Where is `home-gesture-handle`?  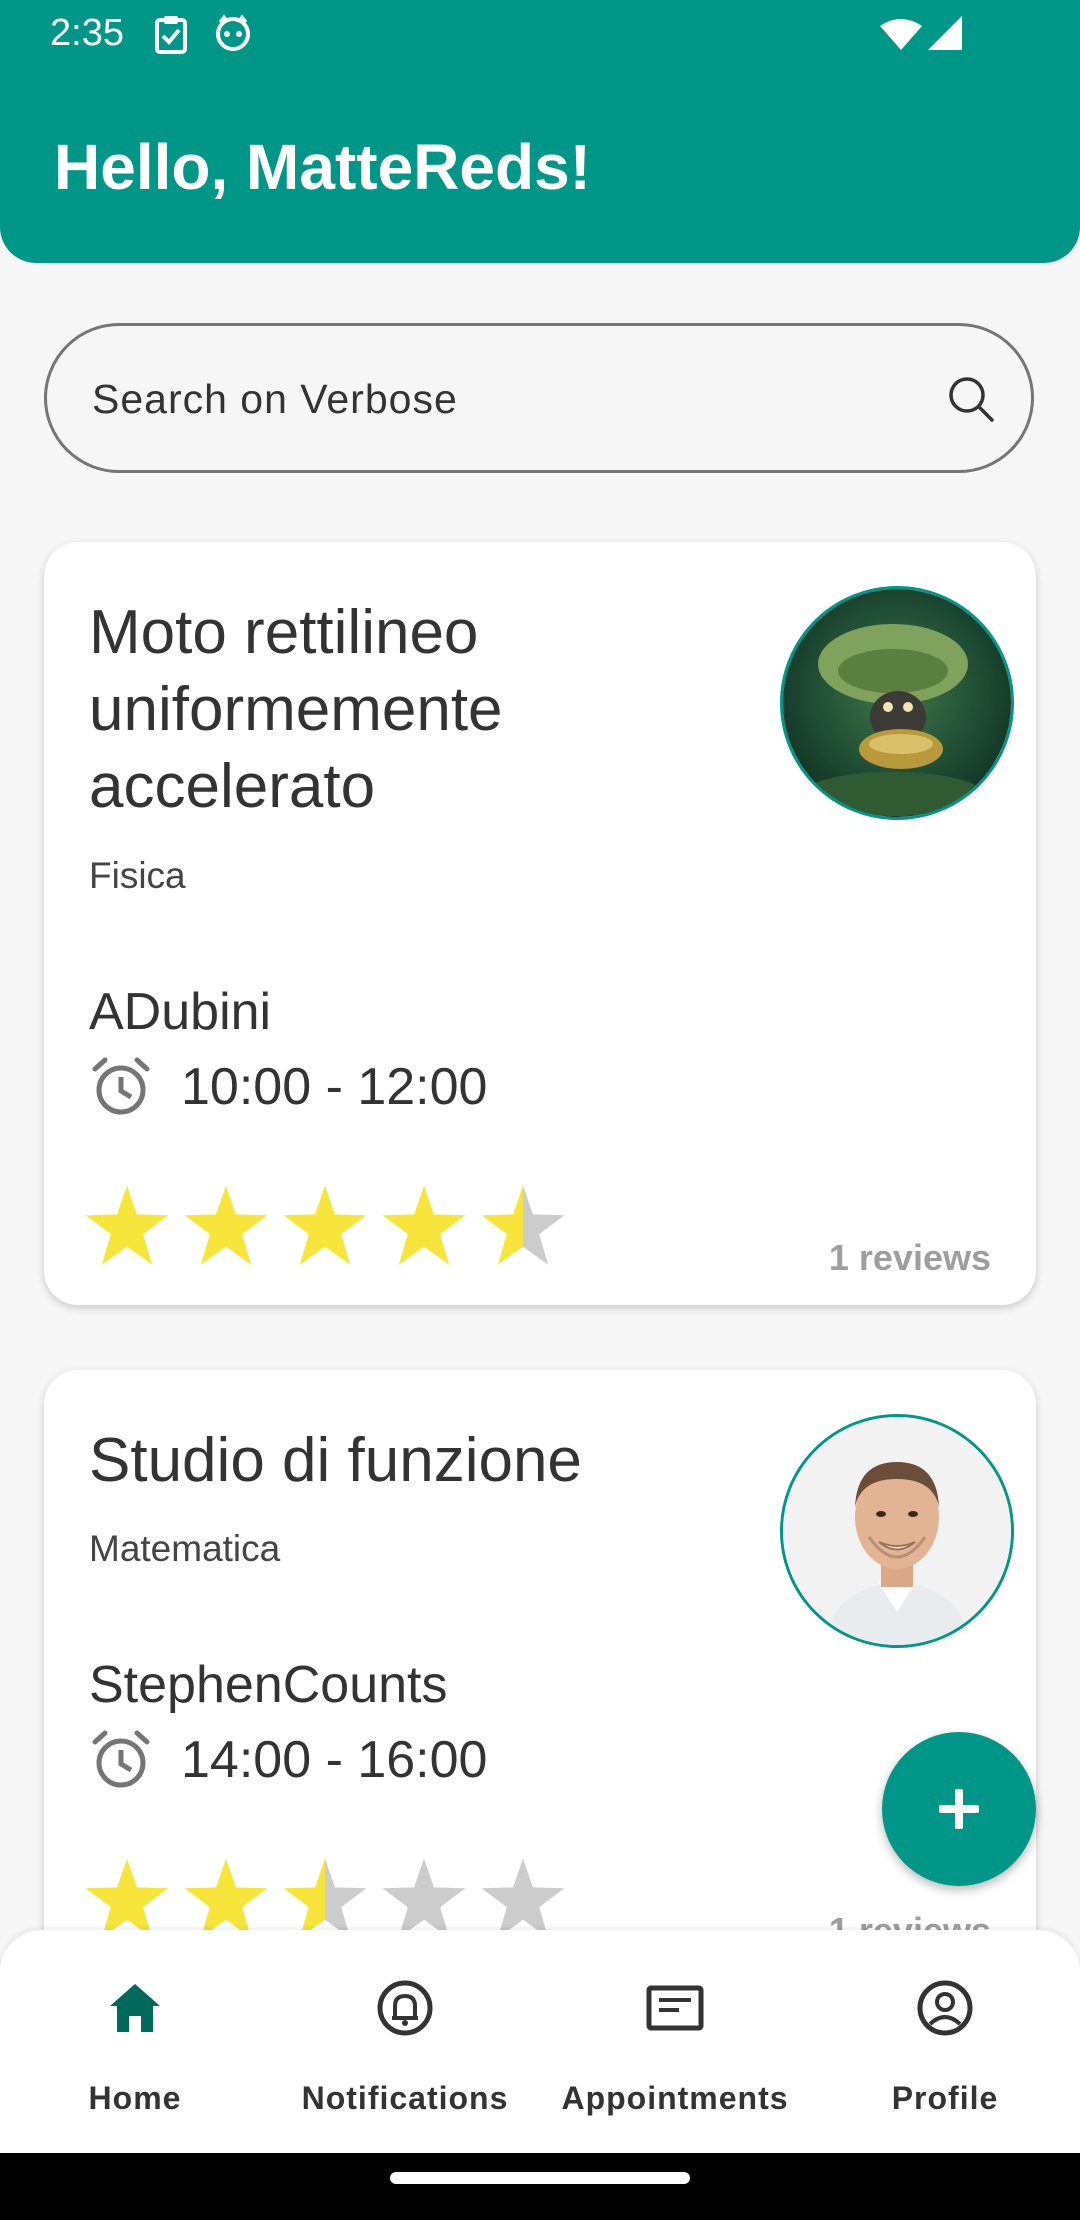 home-gesture-handle is located at coordinates (540, 2178).